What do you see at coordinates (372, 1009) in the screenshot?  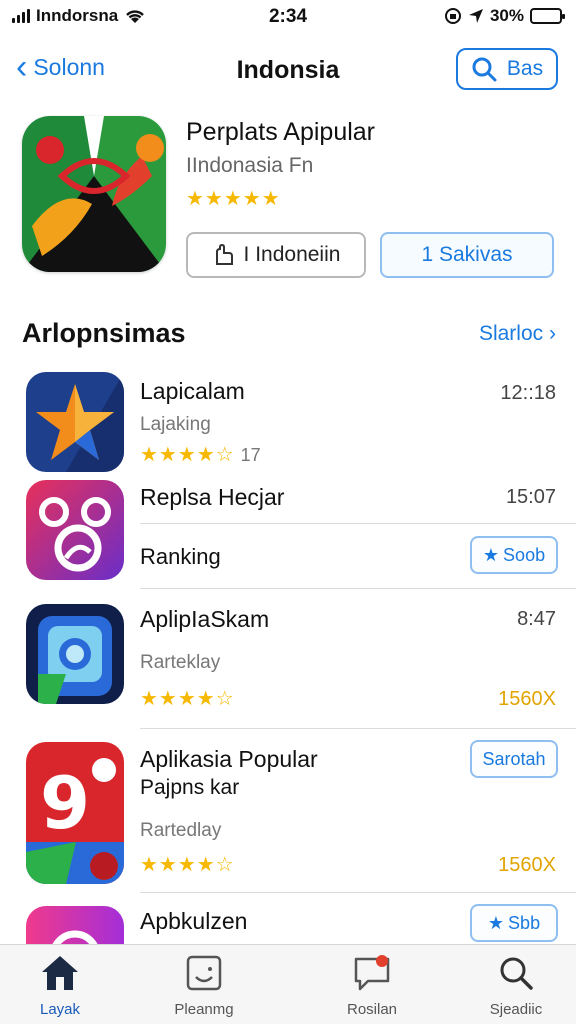 I see `tab-label: Rosilan` at bounding box center [372, 1009].